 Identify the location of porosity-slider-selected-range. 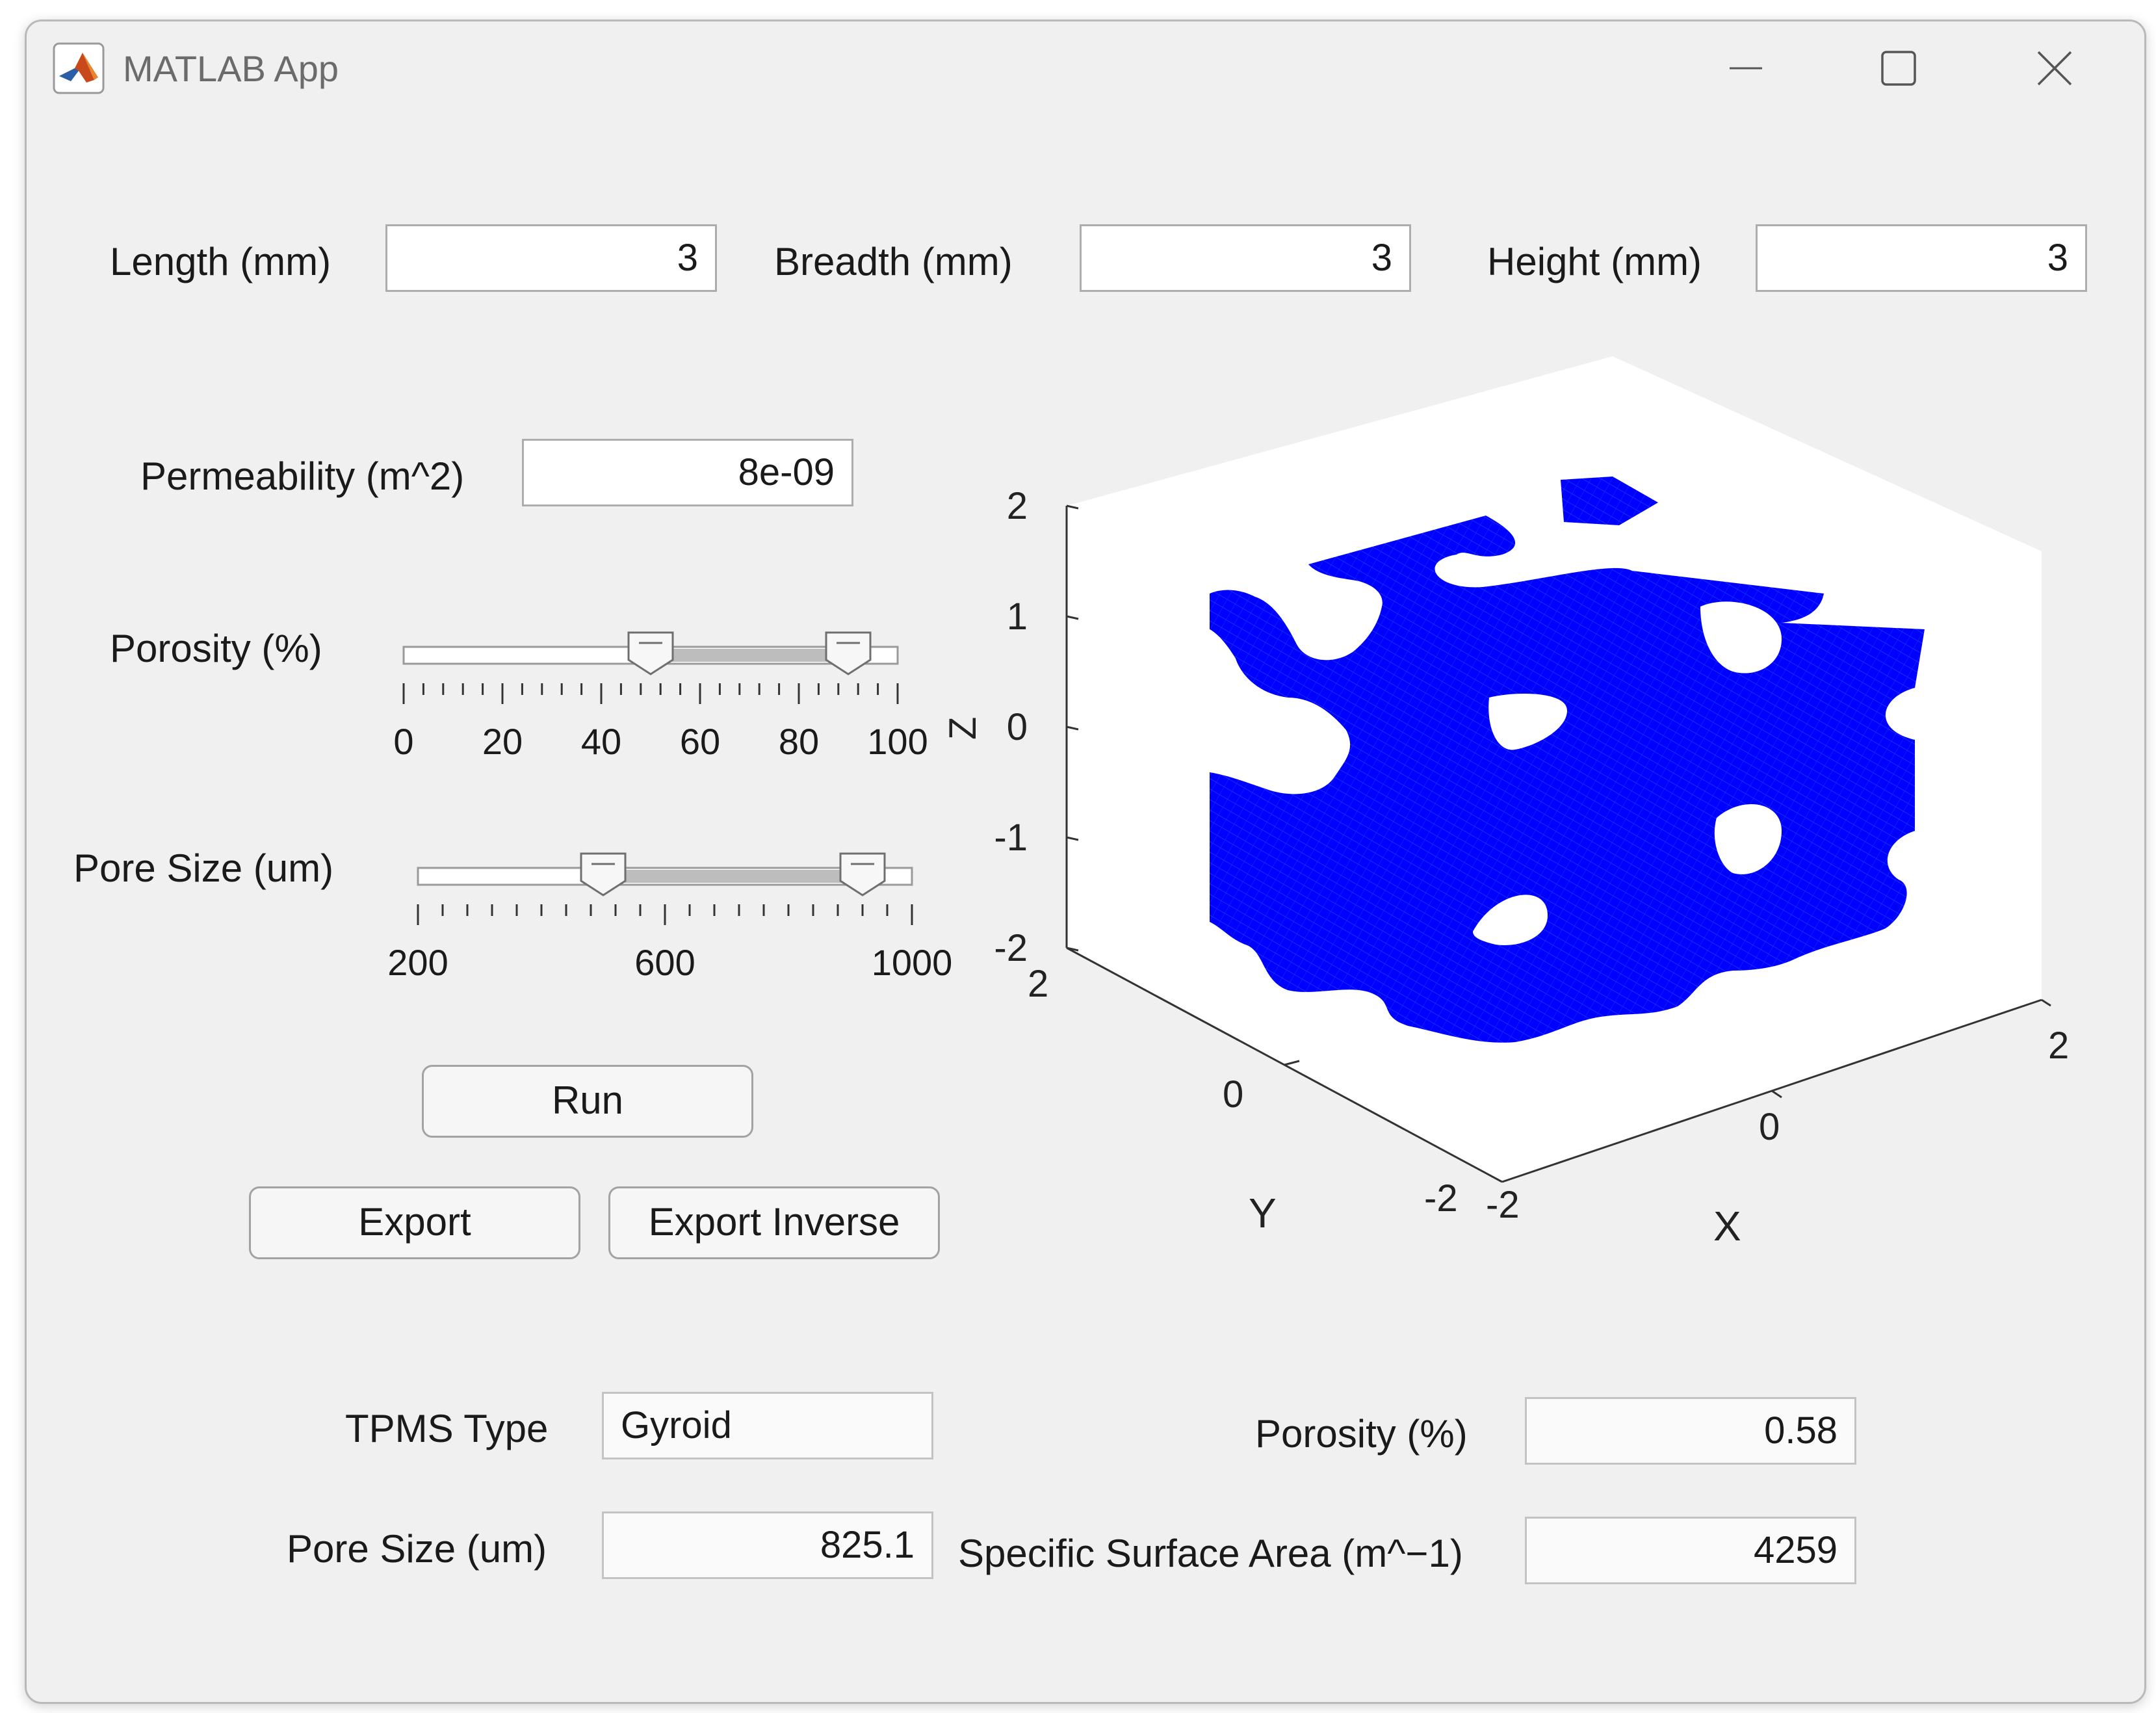
(749, 656).